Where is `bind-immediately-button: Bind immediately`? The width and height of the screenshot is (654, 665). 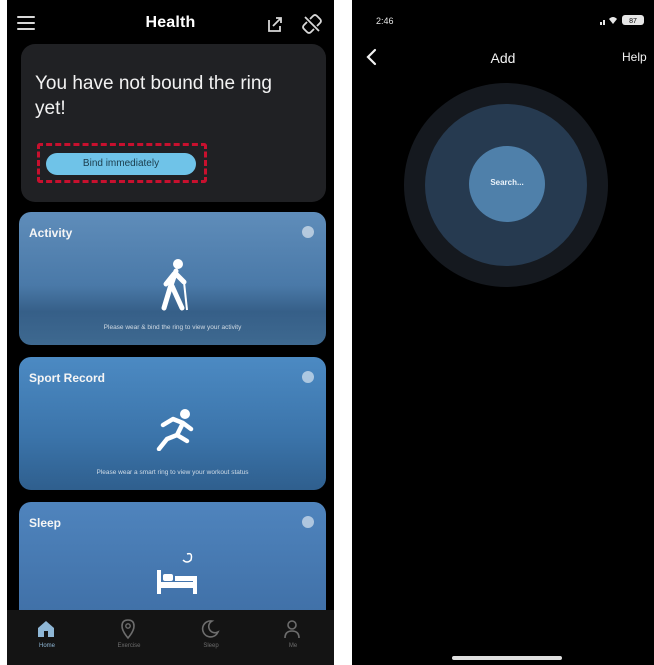
bind-immediately-button: Bind immediately is located at coordinates (121, 164).